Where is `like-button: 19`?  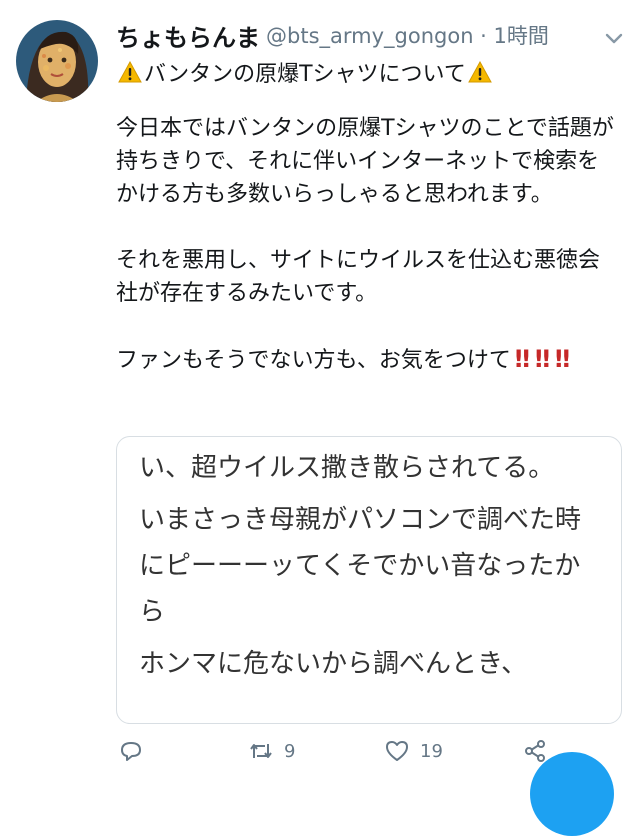
like-button: 19 is located at coordinates (413, 751).